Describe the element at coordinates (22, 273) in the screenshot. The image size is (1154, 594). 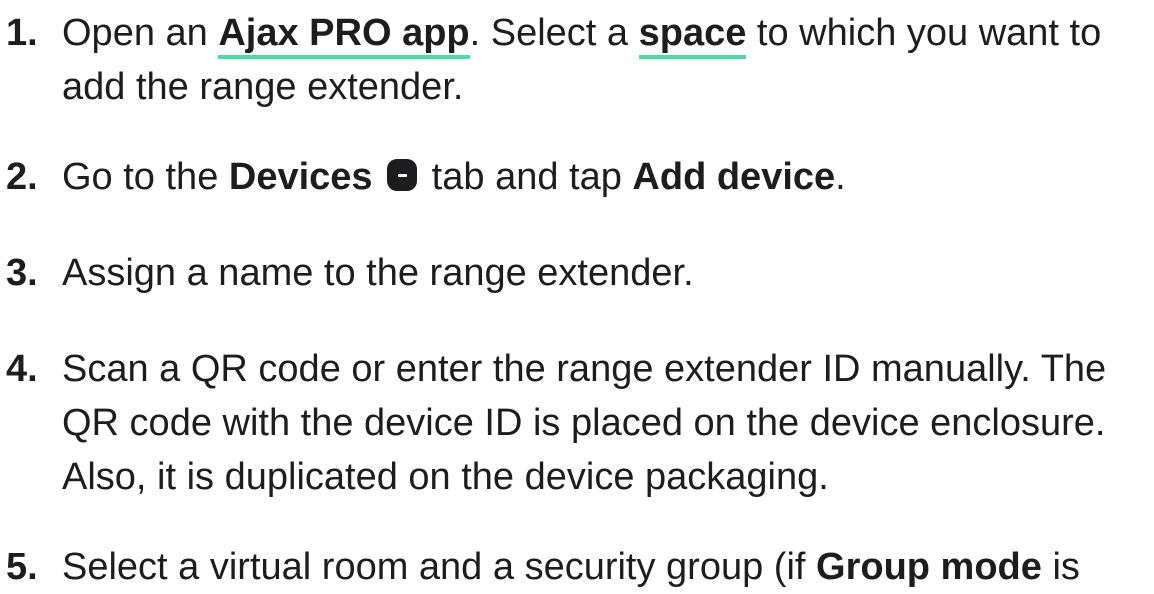
I see `step-number: 3.` at that location.